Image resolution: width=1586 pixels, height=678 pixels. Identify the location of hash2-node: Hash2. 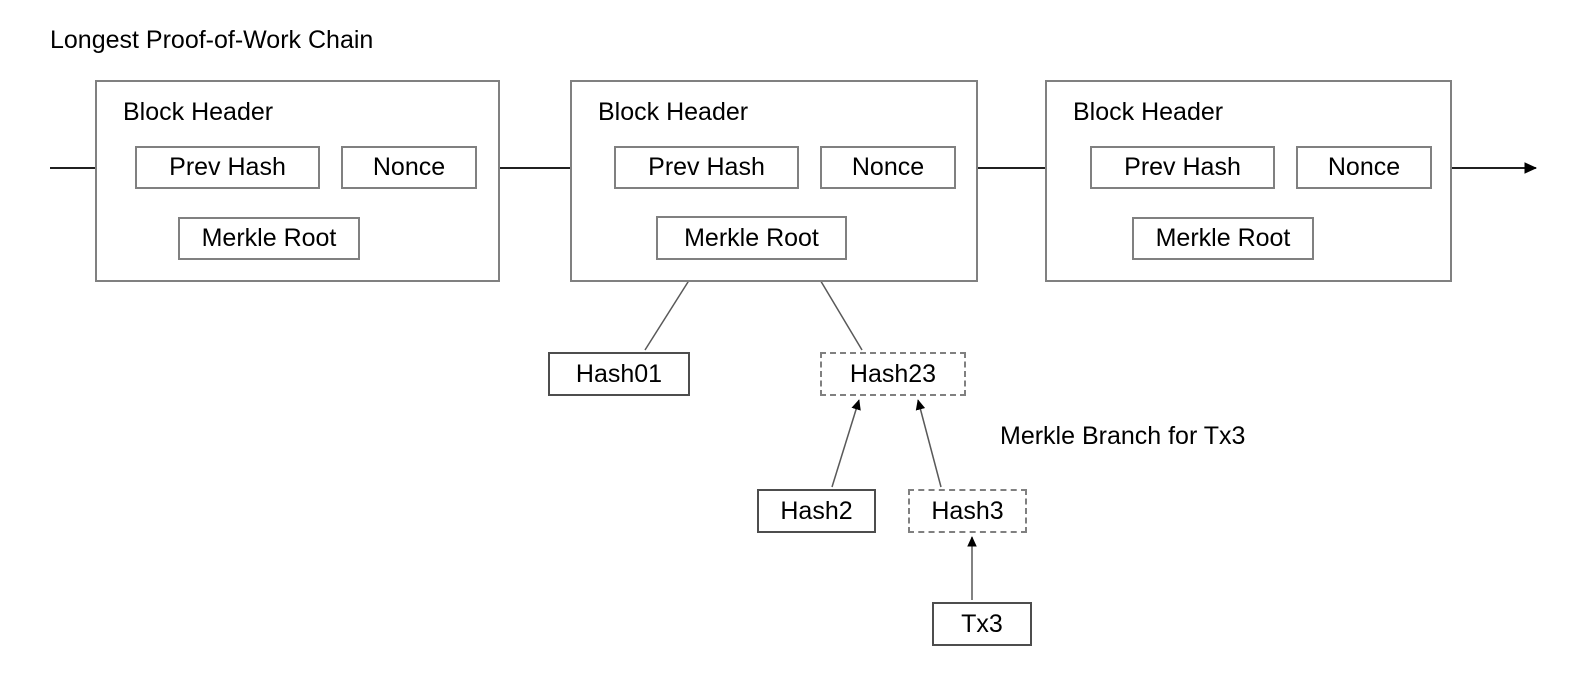
(816, 511).